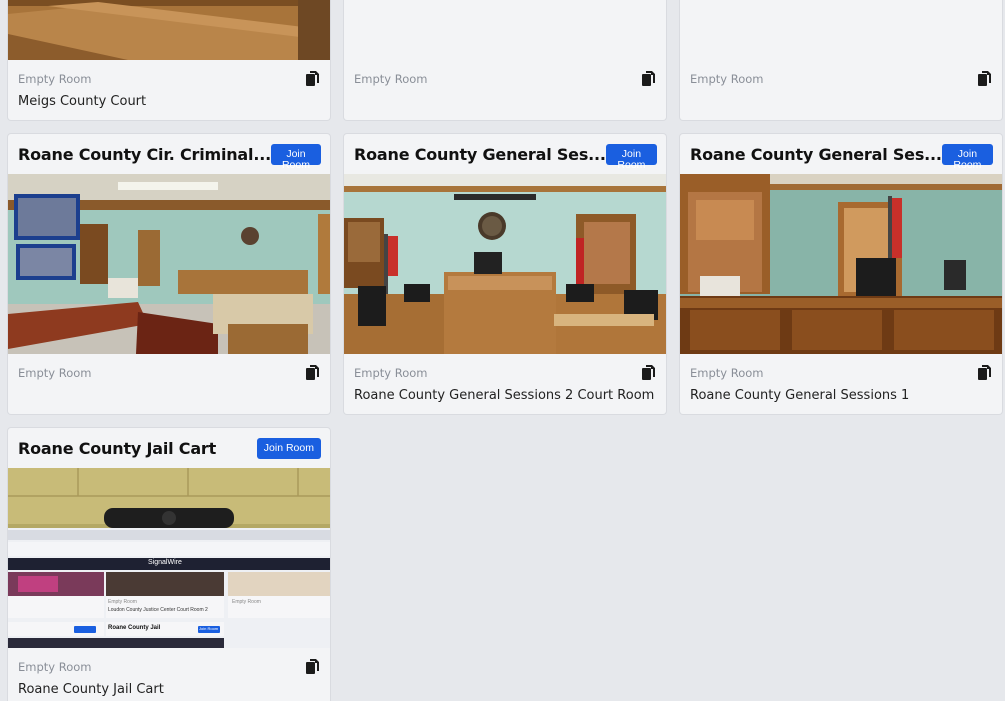  I want to click on card-header: Roane County Cir. Criminal... Join Room, so click(169, 154).